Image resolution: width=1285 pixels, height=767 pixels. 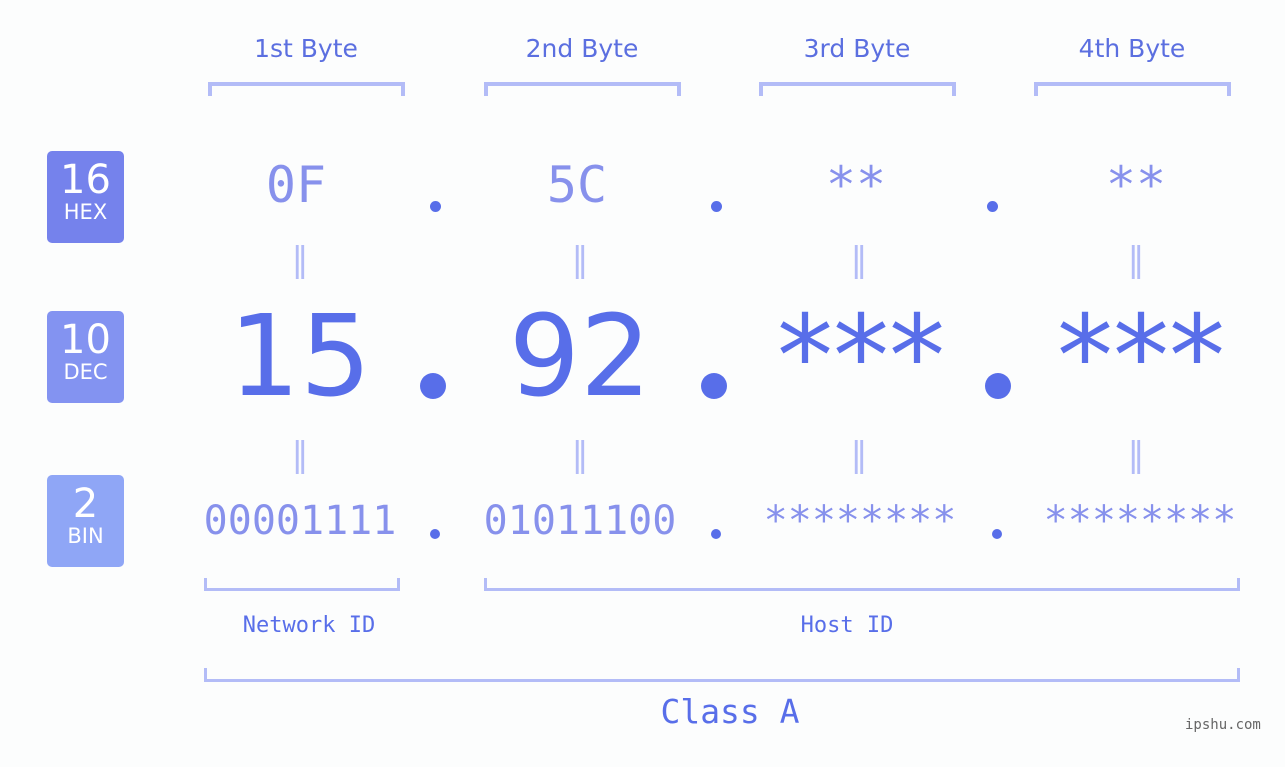 I want to click on hex-byte-1: 0F, so click(x=296, y=185).